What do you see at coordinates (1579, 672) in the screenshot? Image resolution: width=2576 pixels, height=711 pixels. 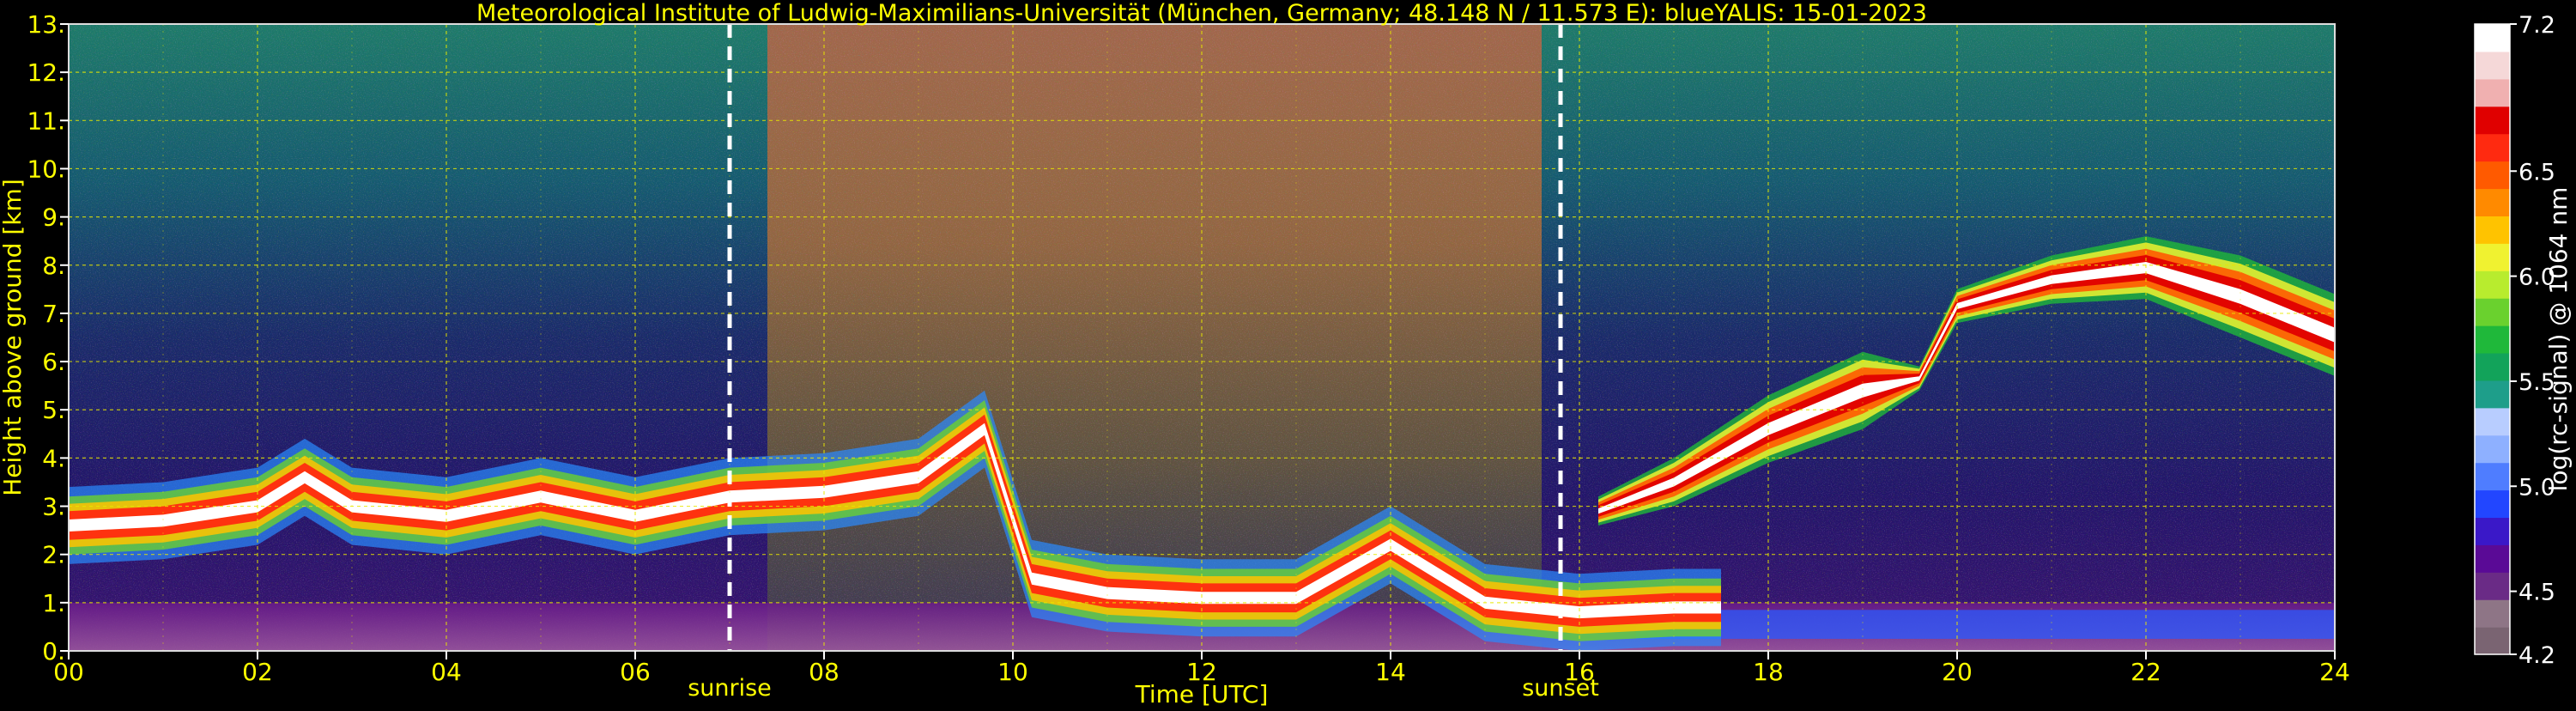 I see `x-tick-label: 16` at bounding box center [1579, 672].